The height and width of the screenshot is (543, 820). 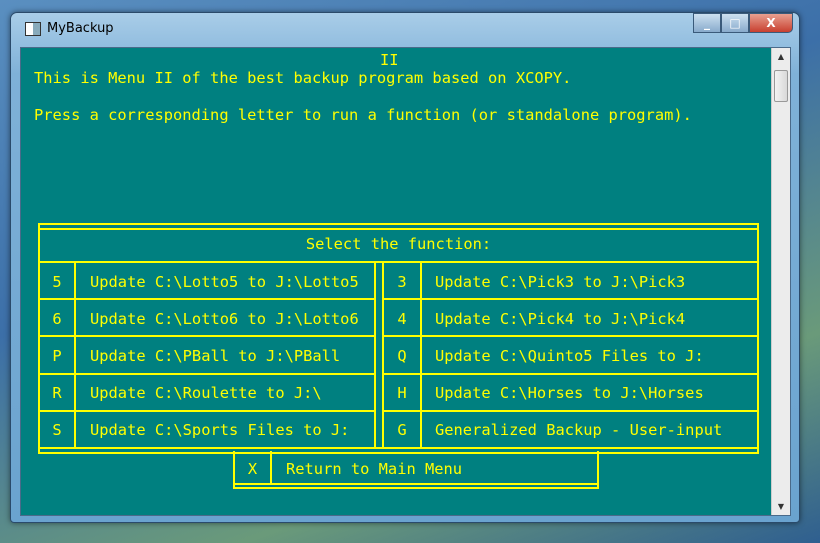 I want to click on menu-item: Update C:\Lotto6 to J:\Lotto6, so click(x=232, y=318).